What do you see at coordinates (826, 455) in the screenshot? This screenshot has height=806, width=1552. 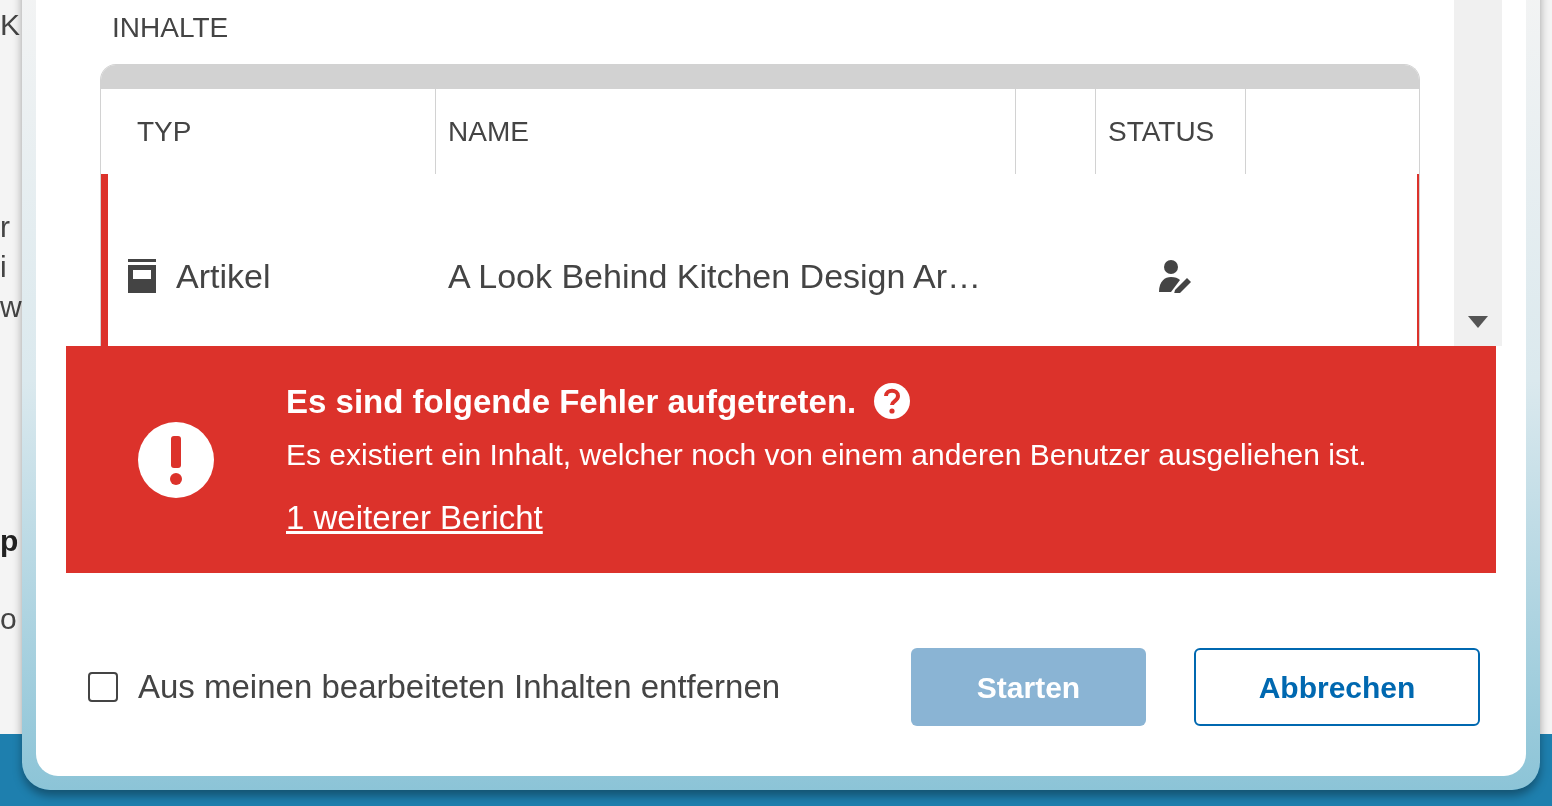 I see `error-message: Es existiert ein Inhalt, welcher noch von einem anderen Benutzer ausgeliehen ist.` at bounding box center [826, 455].